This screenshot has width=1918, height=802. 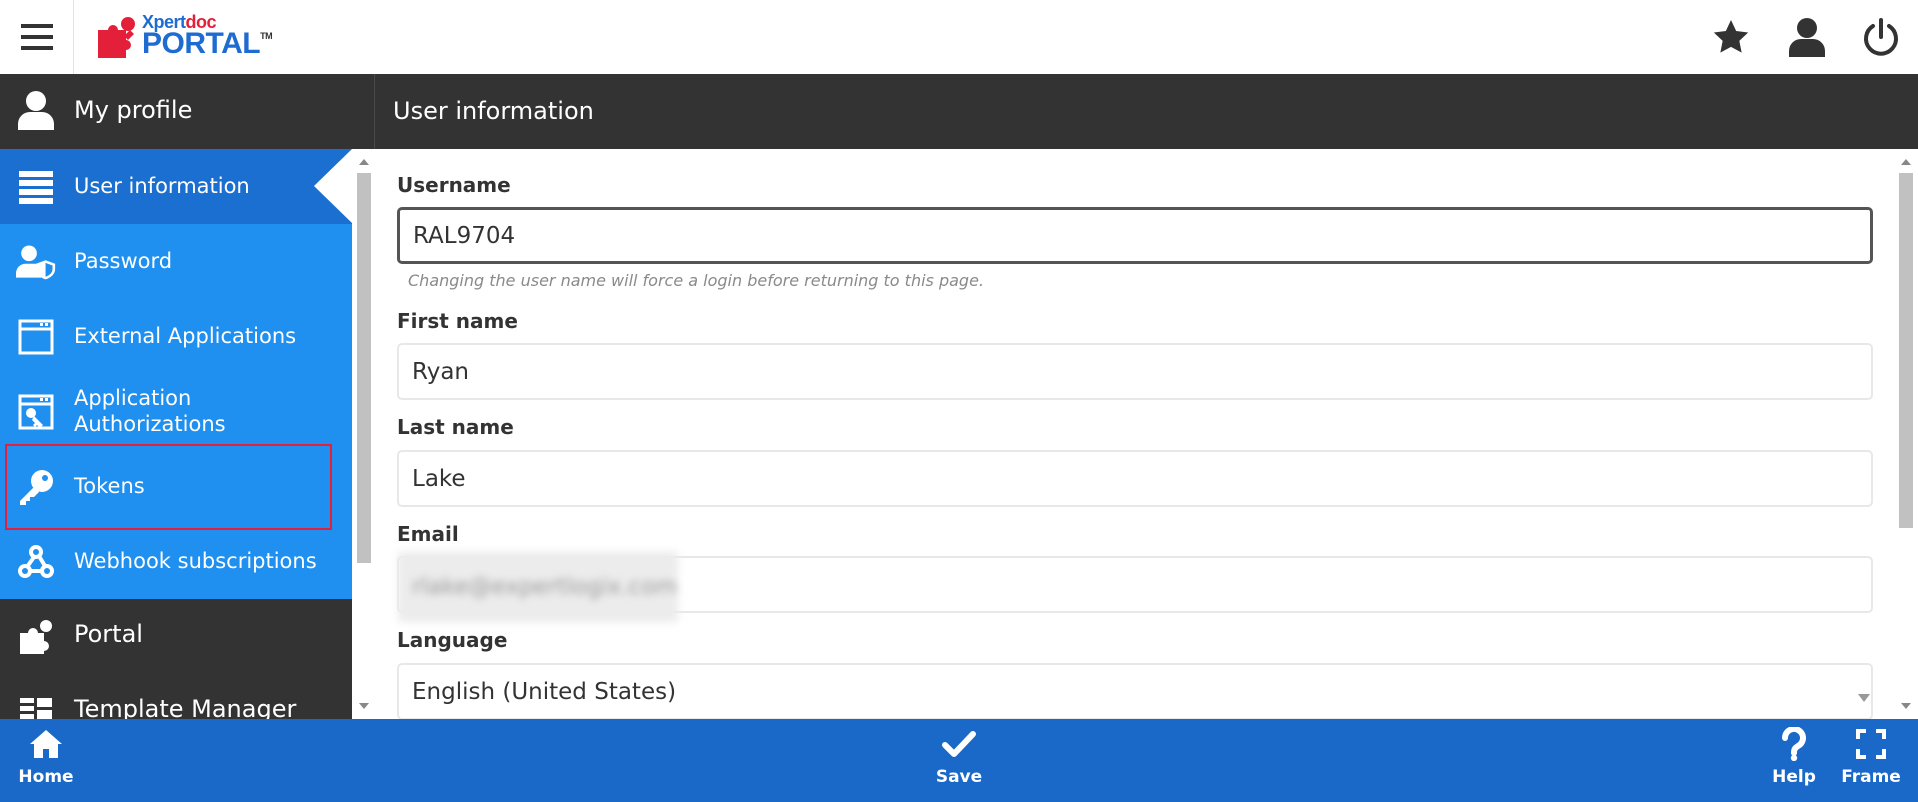 What do you see at coordinates (36, 637) in the screenshot?
I see `puzzle-icon` at bounding box center [36, 637].